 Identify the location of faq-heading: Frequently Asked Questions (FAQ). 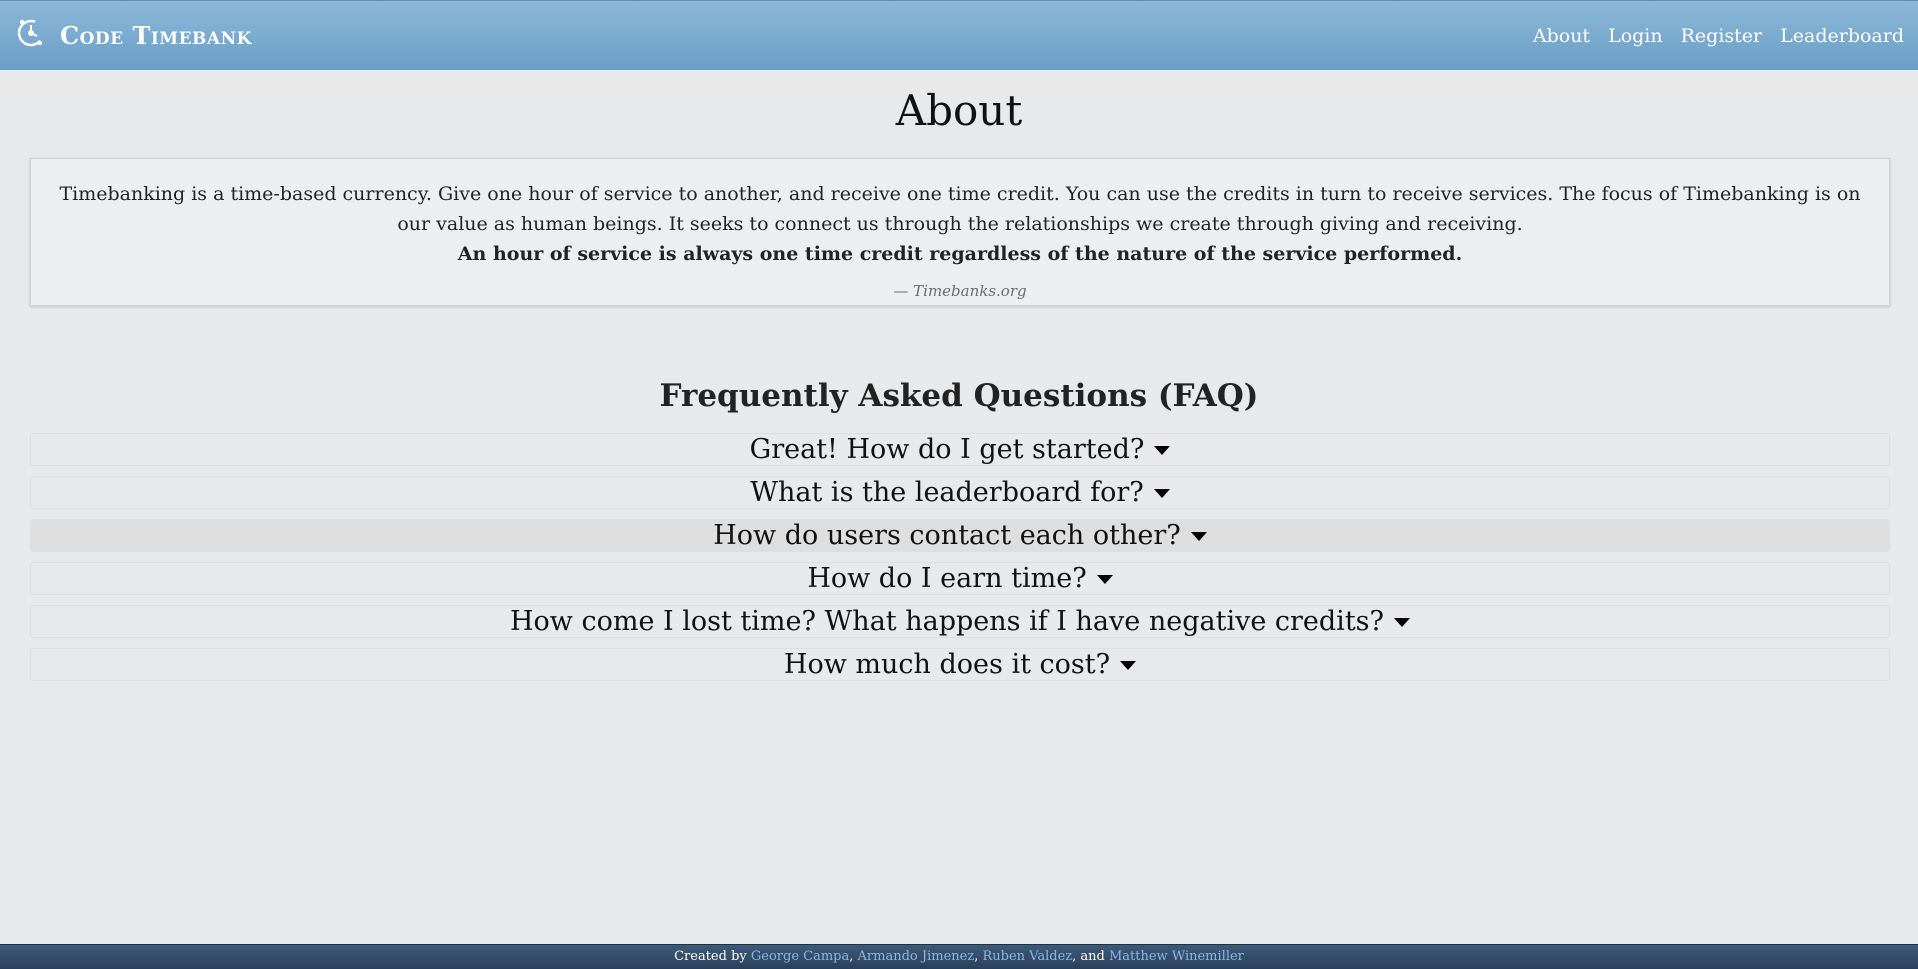
(959, 396).